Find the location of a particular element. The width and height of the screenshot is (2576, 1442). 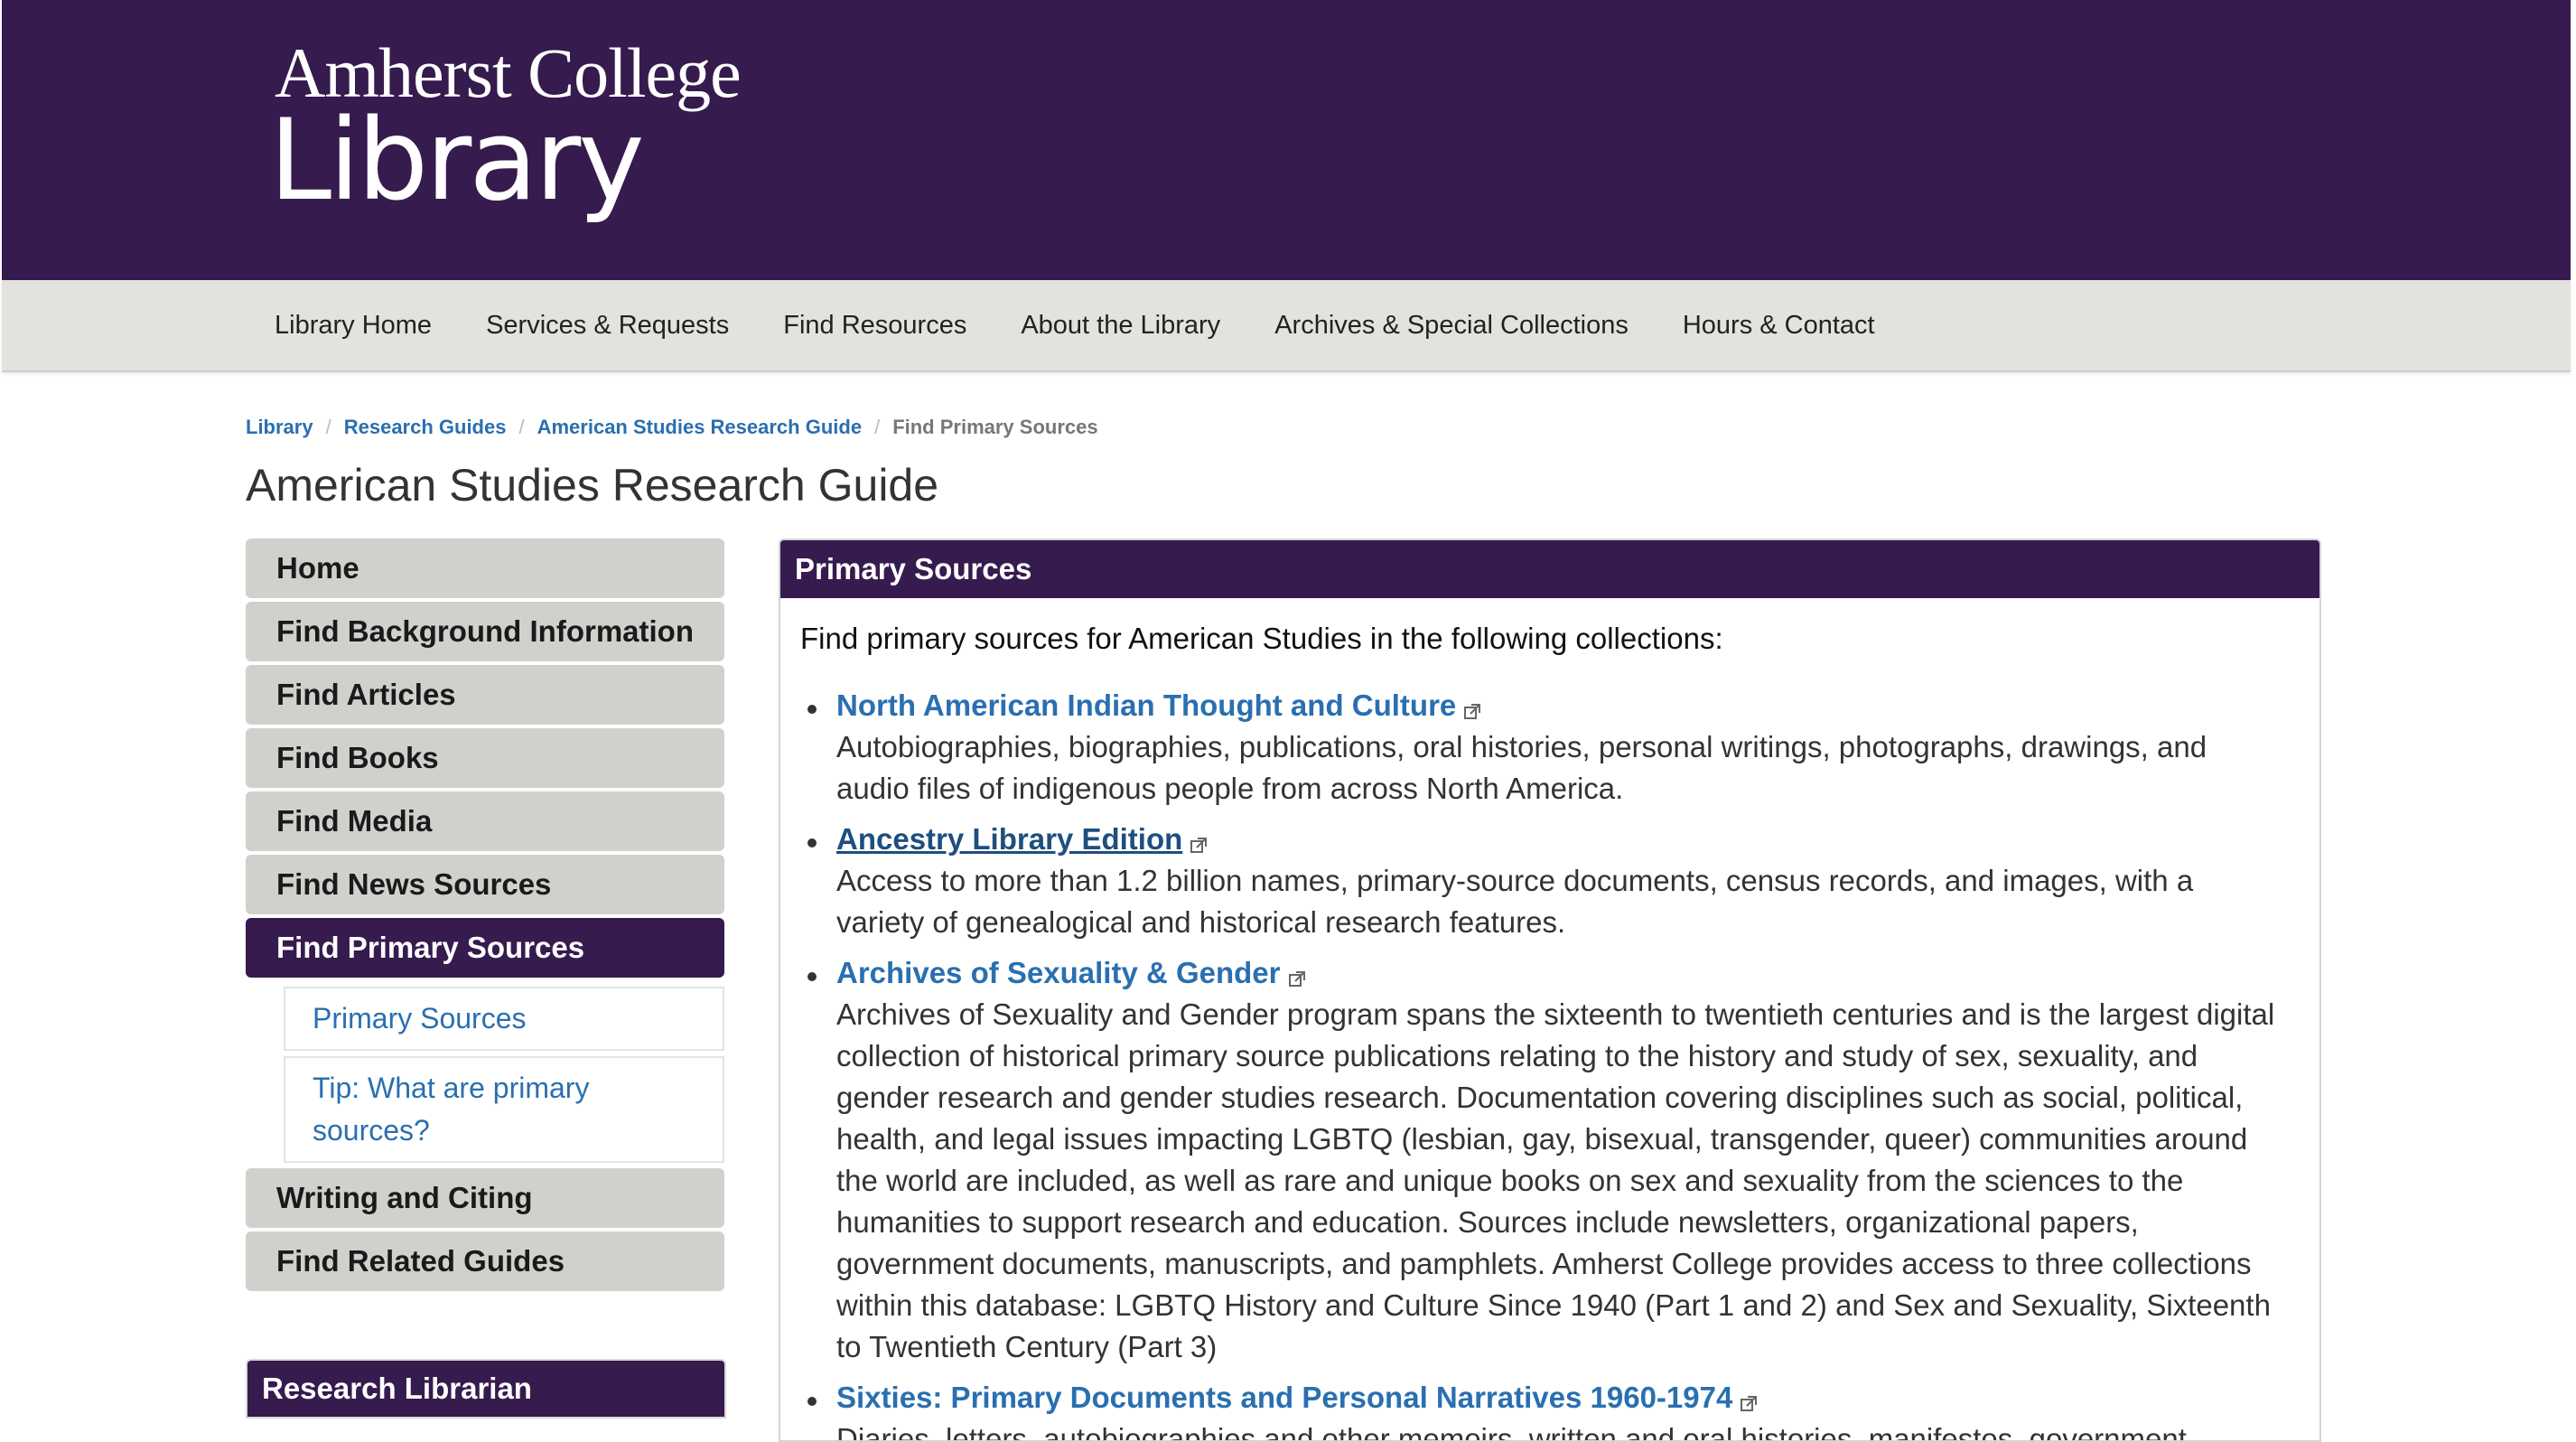

nav-hours-contact: Hours & Contact is located at coordinates (1779, 326).